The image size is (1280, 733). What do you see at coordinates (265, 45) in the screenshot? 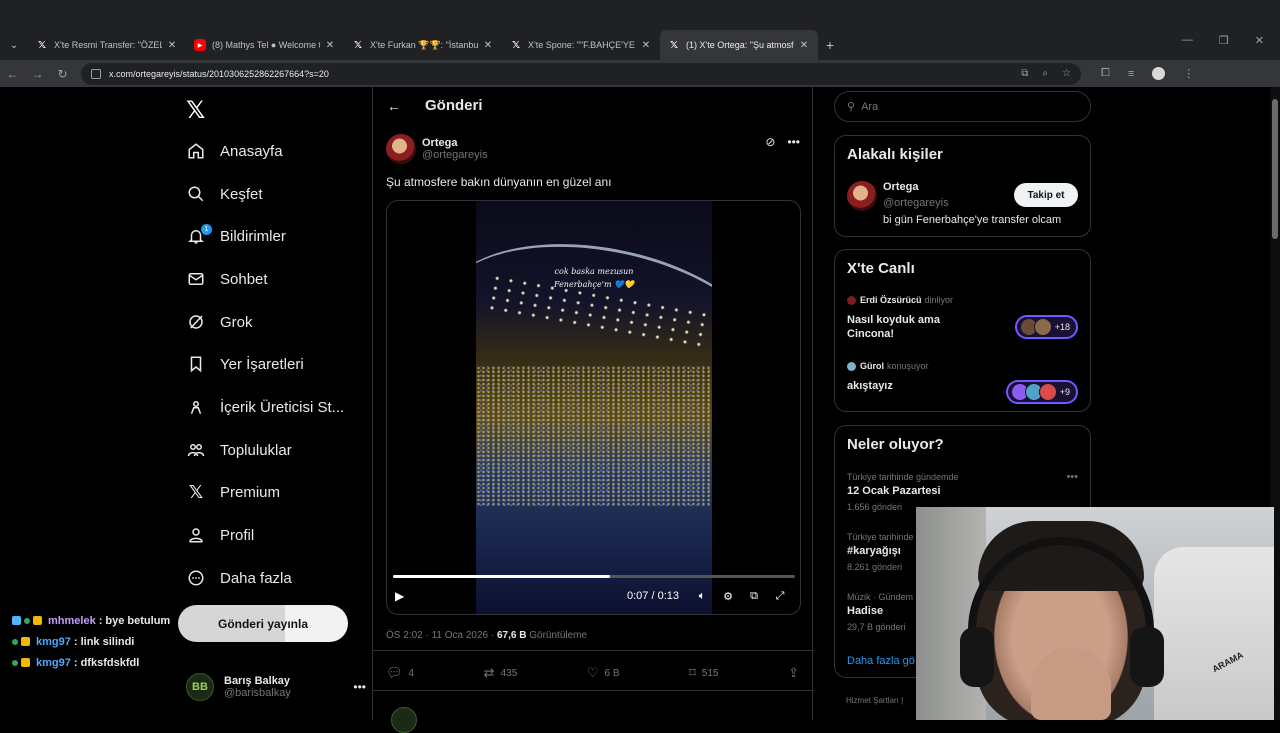
I see `browser-tab-2: ▶ (8) Mathys Tel ● Welcome to G ✕` at bounding box center [265, 45].